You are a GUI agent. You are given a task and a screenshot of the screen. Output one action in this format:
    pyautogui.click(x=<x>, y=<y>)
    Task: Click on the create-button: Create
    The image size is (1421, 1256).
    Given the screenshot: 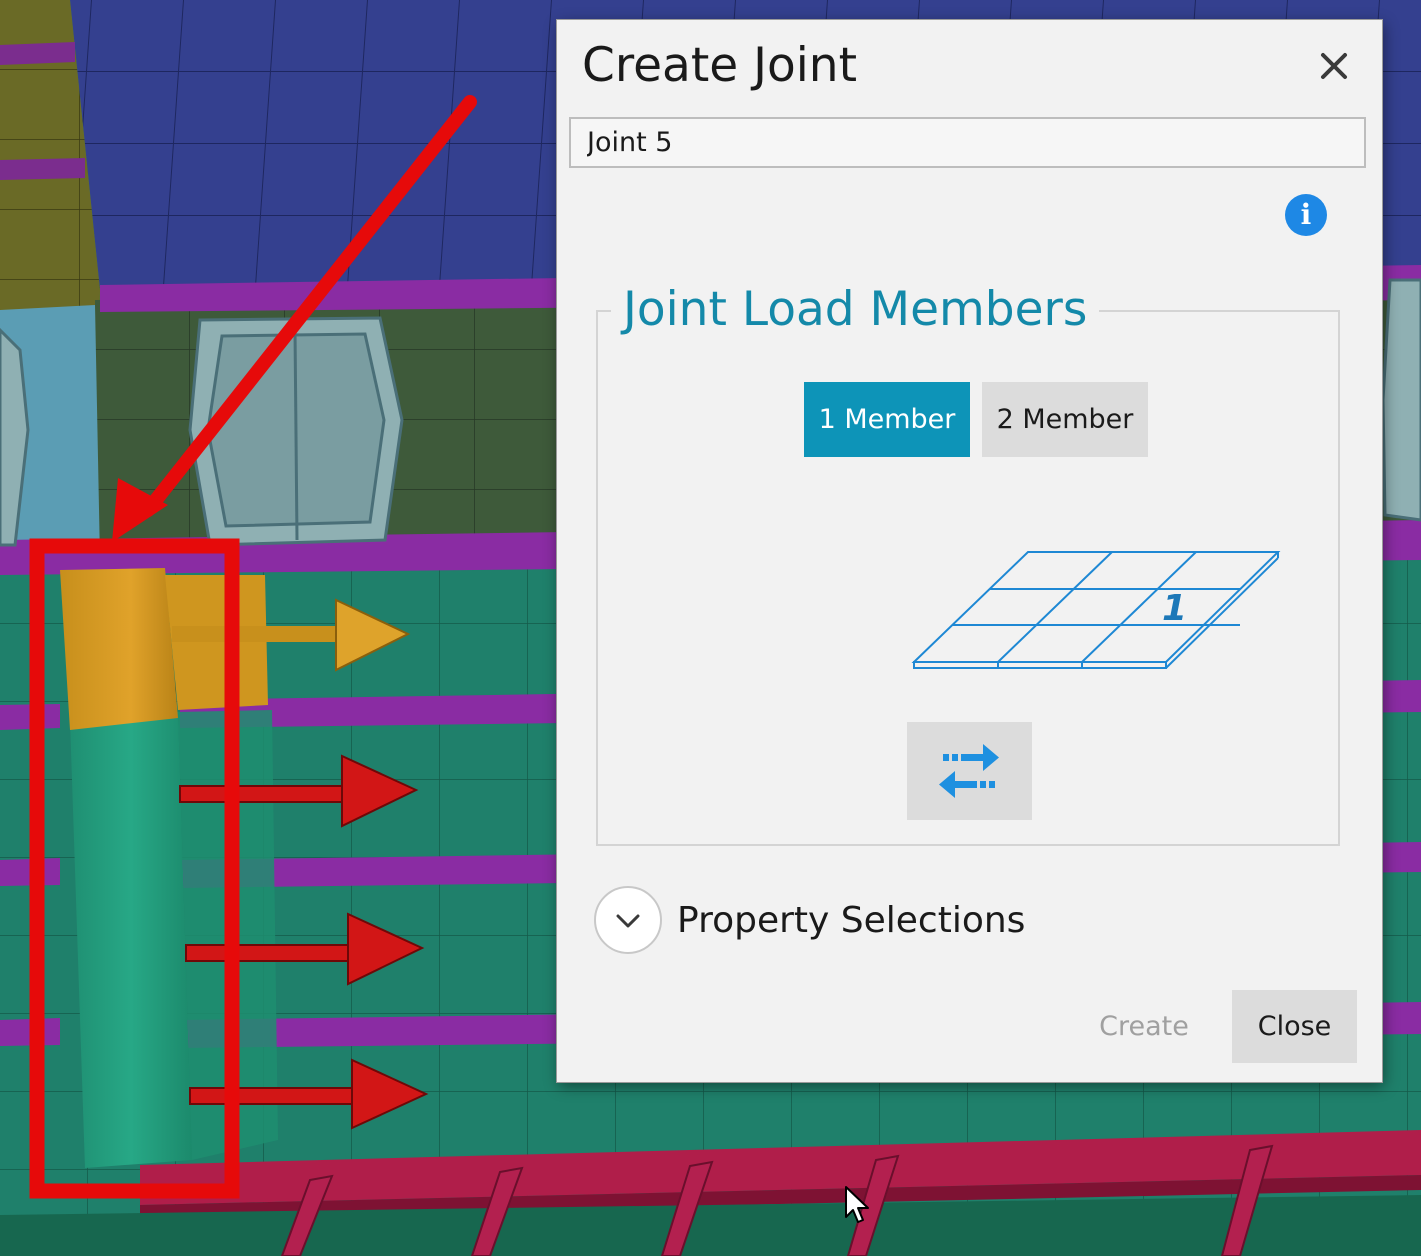 What is the action you would take?
    pyautogui.click(x=1144, y=1026)
    